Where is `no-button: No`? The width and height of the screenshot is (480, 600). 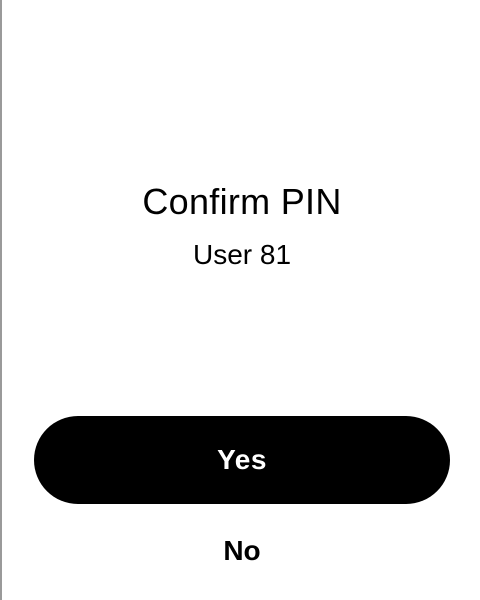 no-button: No is located at coordinates (242, 551).